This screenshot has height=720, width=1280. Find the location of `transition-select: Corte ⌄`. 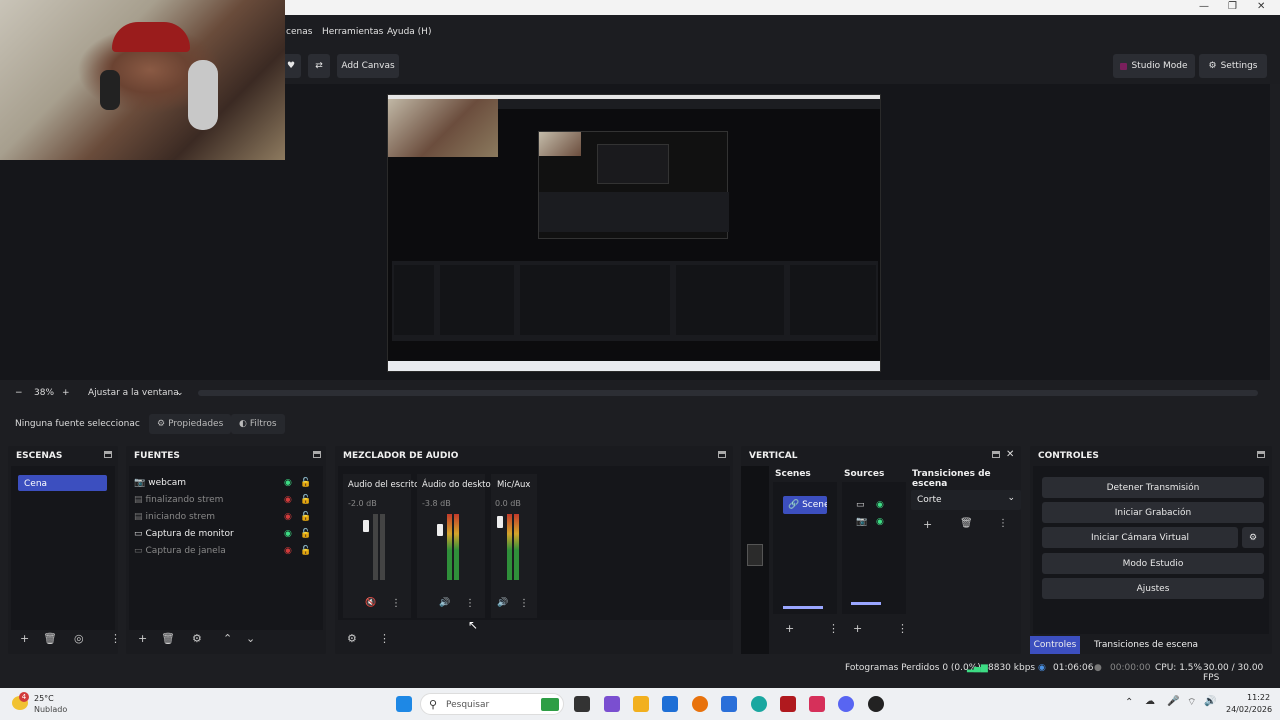

transition-select: Corte ⌄ is located at coordinates (966, 500).